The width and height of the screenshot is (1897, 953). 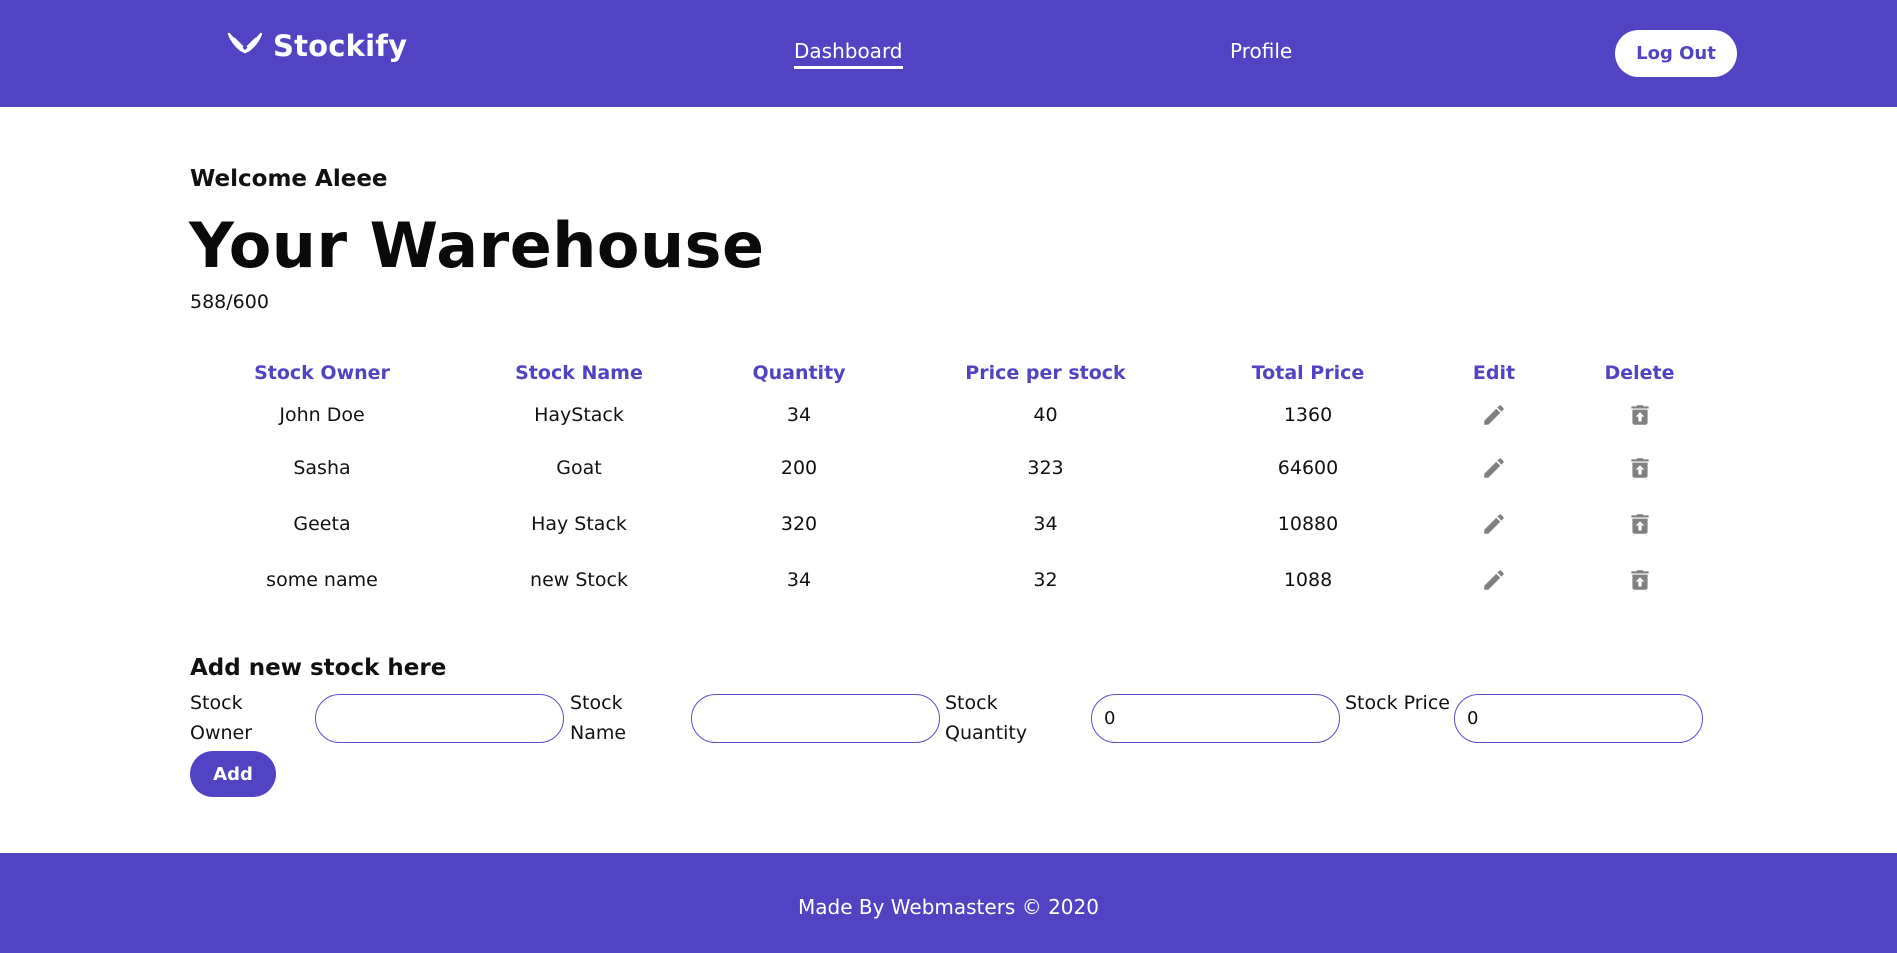 I want to click on stock-quantity-input, so click(x=1215, y=718).